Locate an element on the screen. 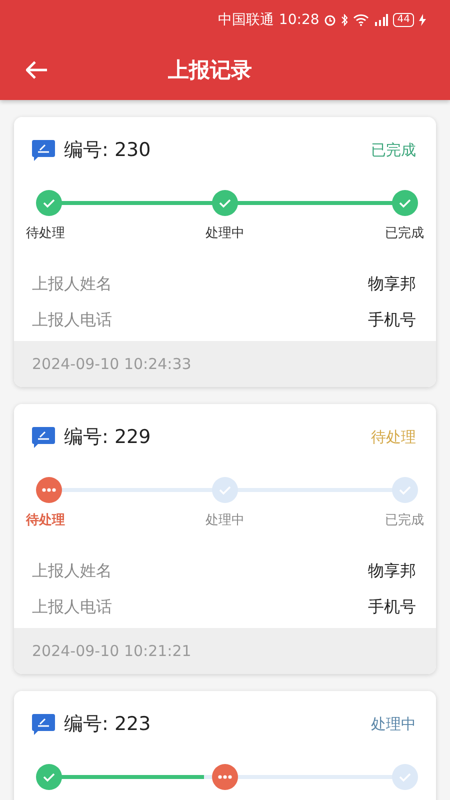 The height and width of the screenshot is (800, 450). charging-icon is located at coordinates (422, 20).